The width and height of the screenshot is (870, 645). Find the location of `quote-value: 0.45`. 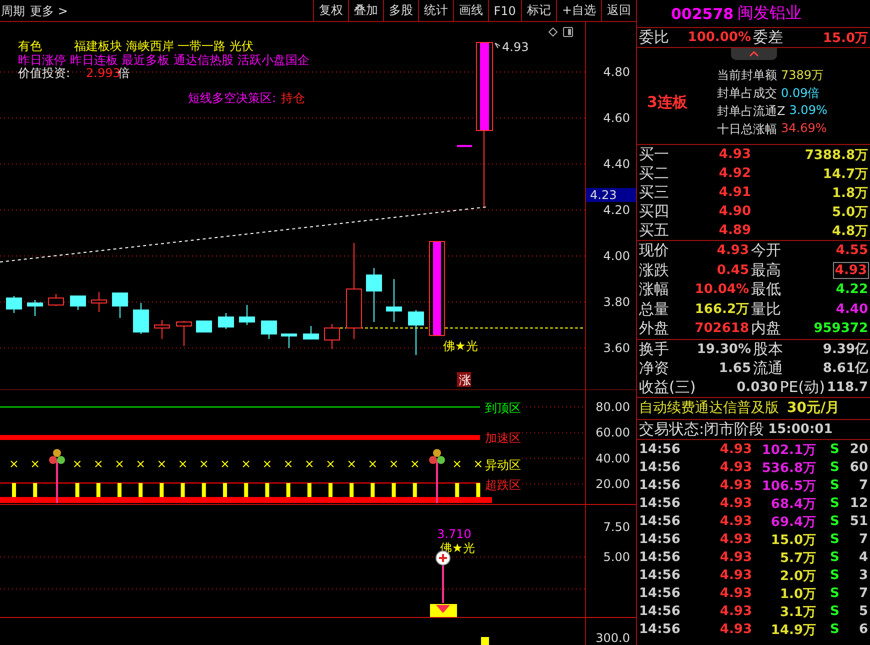

quote-value: 0.45 is located at coordinates (732, 270).